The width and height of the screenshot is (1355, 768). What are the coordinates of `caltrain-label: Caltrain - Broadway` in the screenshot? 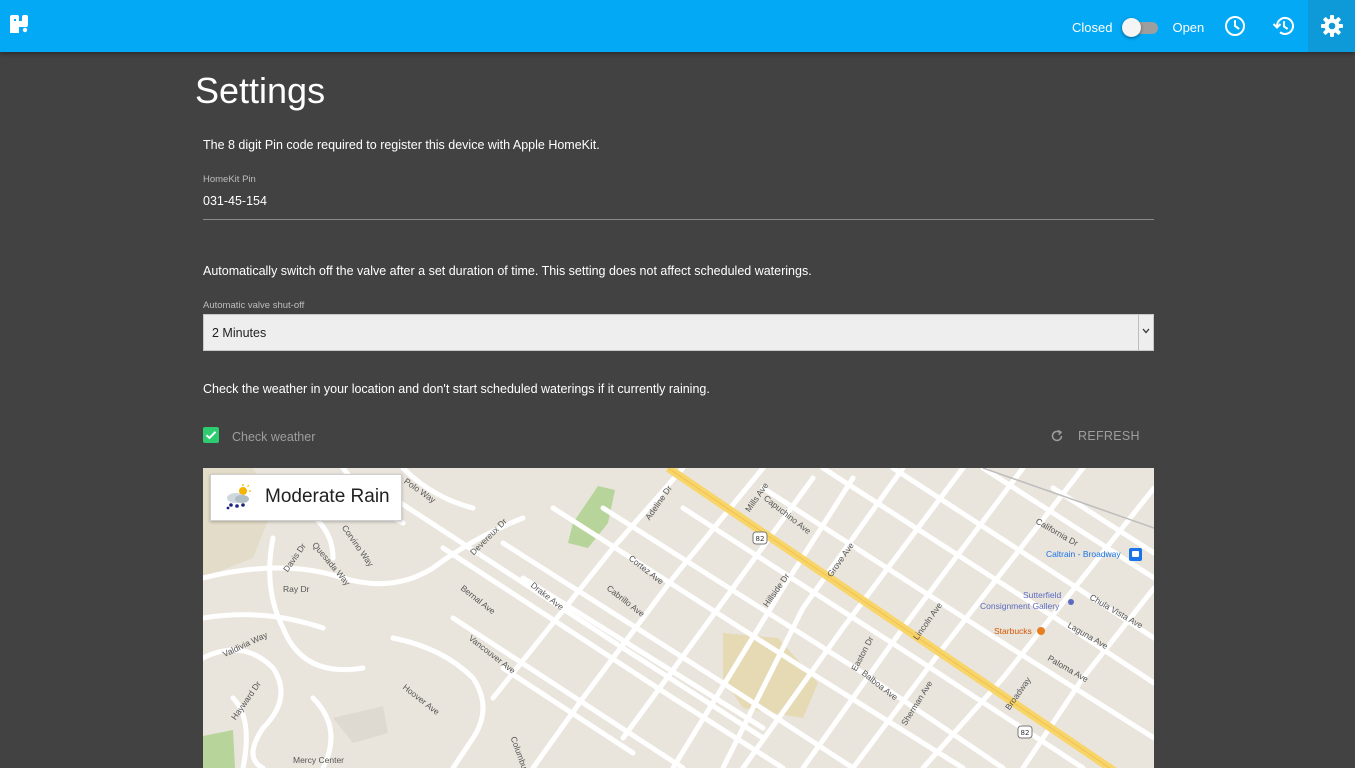 It's located at (1083, 554).